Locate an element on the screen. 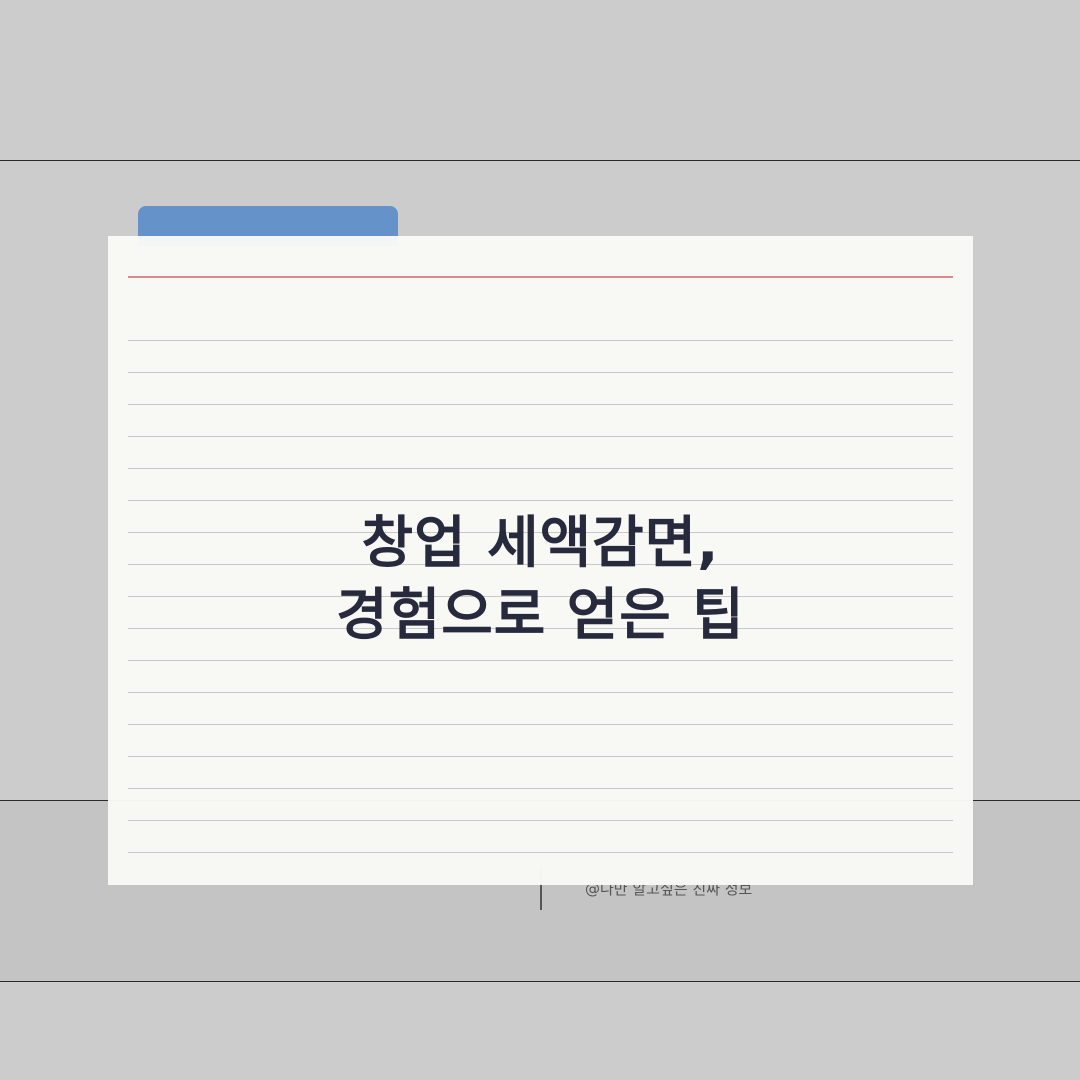 This screenshot has width=1080, height=1080. title-line-2: 경험으로 얻은 팁 is located at coordinates (540, 615).